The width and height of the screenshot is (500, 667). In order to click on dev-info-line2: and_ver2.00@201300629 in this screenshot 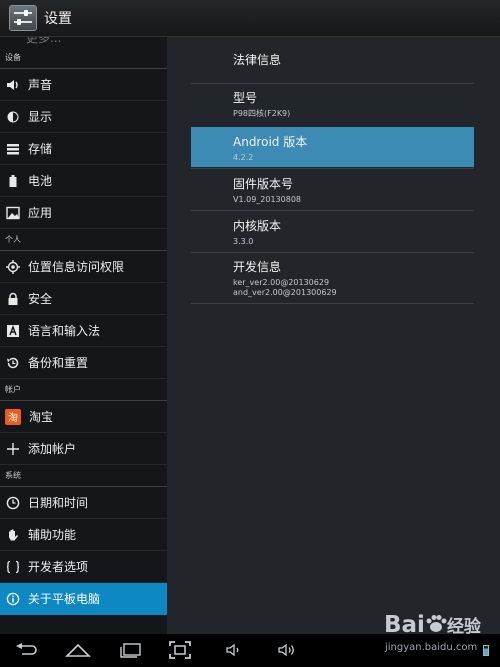, I will do `click(285, 292)`.